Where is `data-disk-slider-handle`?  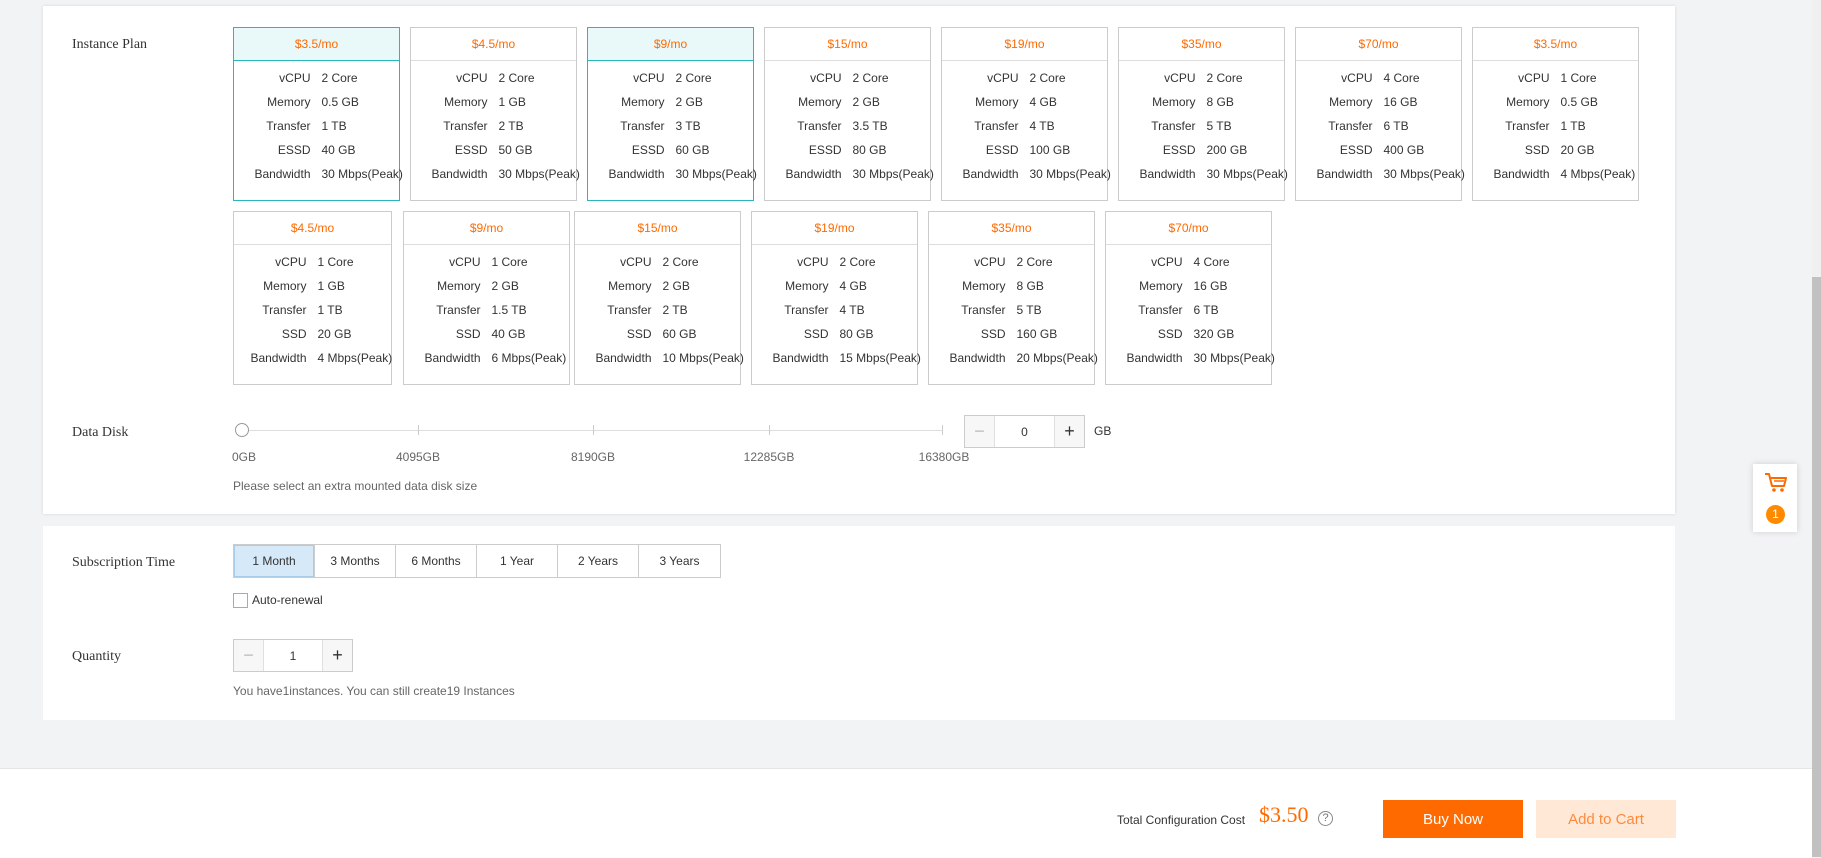 data-disk-slider-handle is located at coordinates (242, 430).